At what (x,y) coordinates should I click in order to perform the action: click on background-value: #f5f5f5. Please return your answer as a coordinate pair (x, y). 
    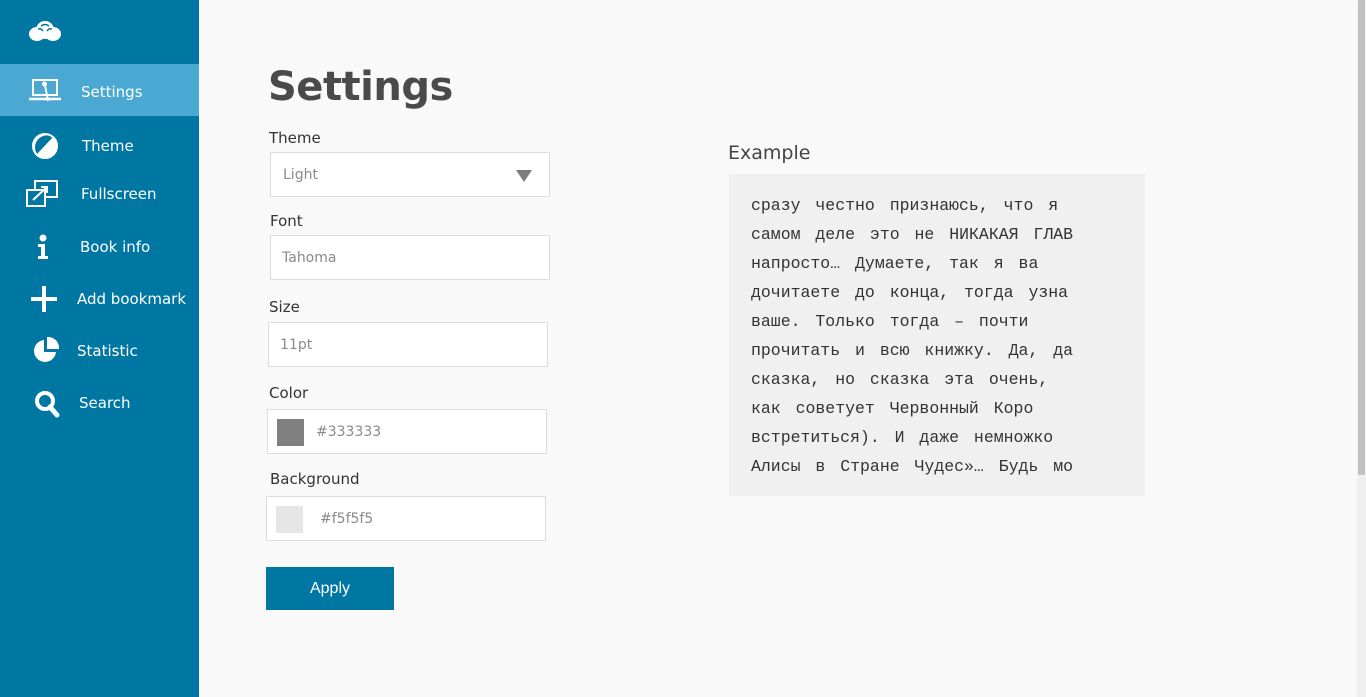
    Looking at the image, I should click on (347, 519).